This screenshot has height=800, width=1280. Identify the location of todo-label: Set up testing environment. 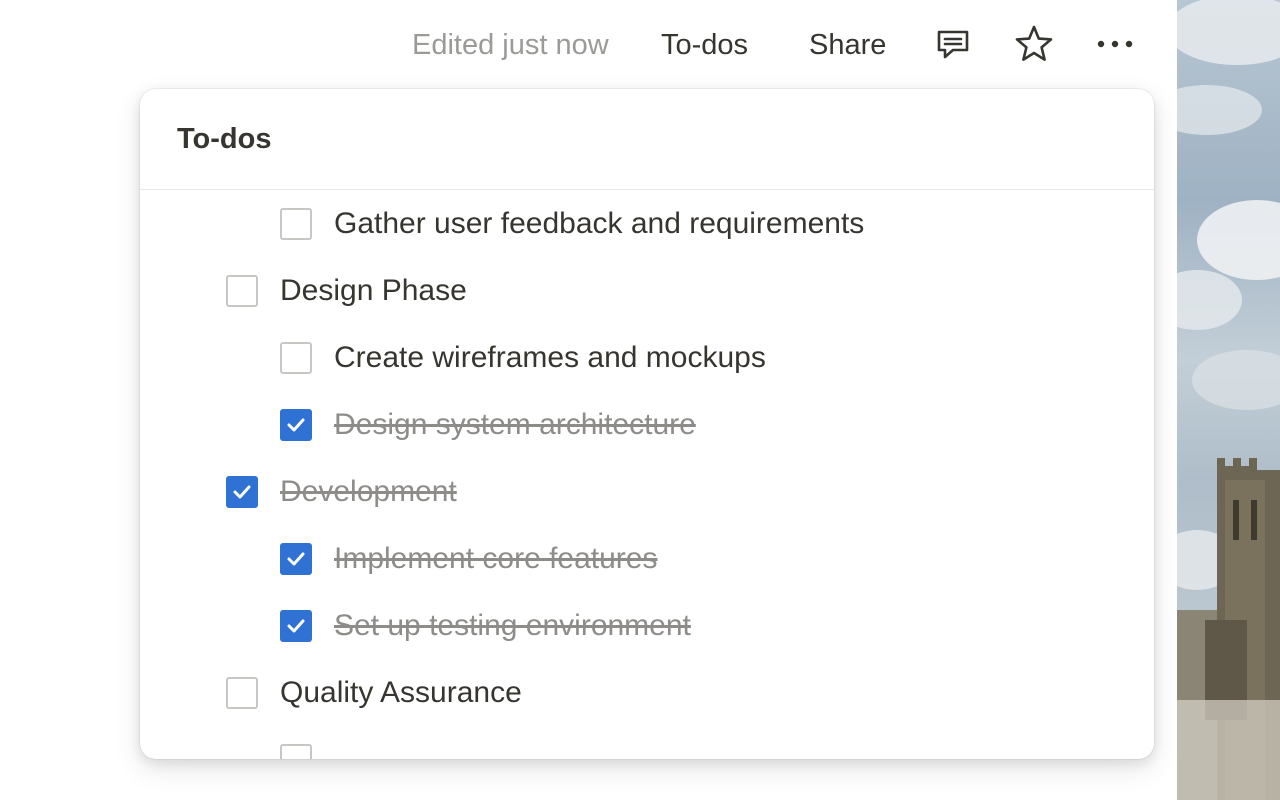
(512, 626).